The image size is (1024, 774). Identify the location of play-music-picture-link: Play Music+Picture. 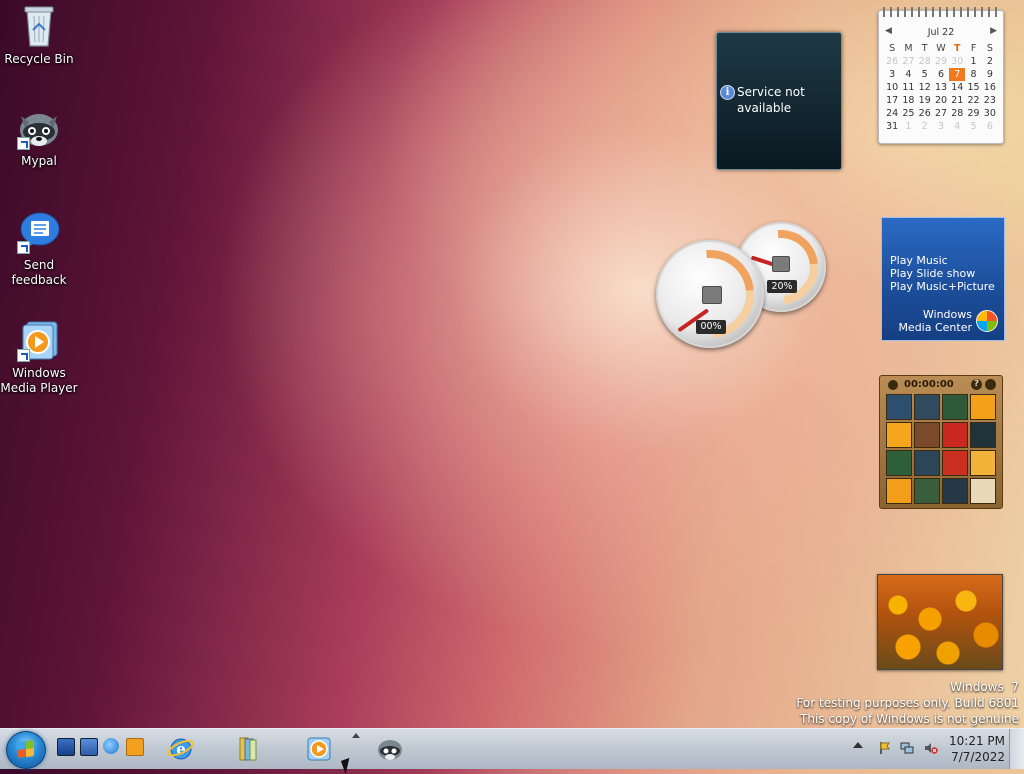
(942, 286).